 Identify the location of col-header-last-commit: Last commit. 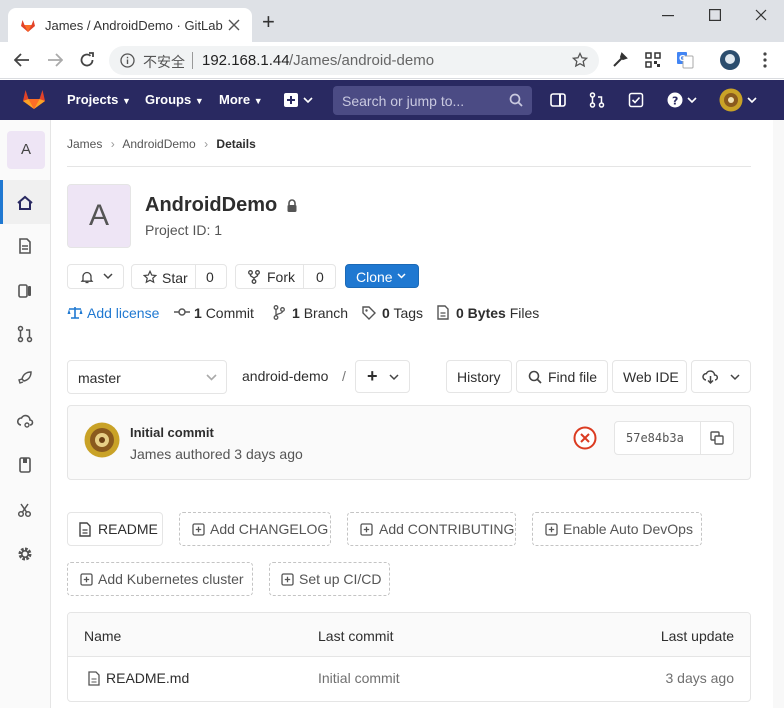
(356, 636).